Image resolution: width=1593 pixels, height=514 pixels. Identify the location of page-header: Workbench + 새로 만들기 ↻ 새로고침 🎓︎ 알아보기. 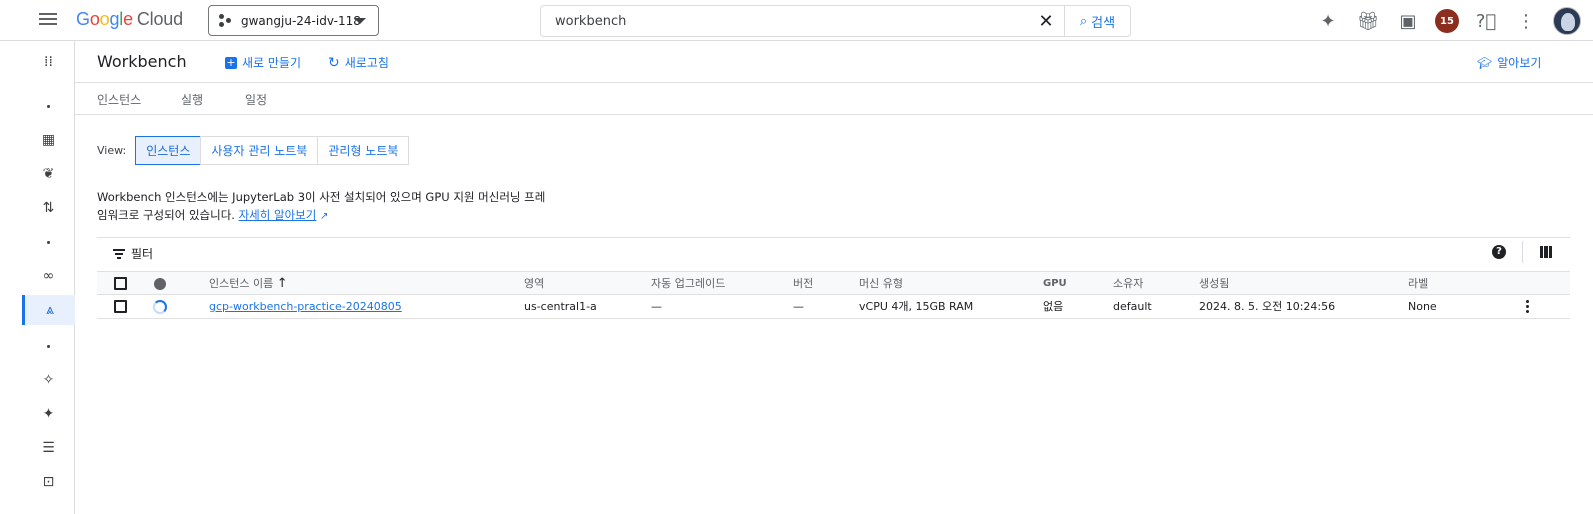
(834, 62).